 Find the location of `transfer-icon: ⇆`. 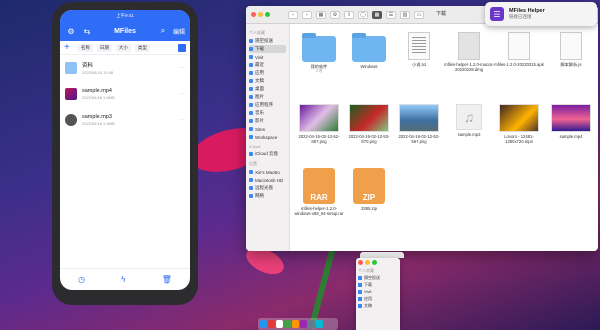

transfer-icon: ⇆ is located at coordinates (87, 31).